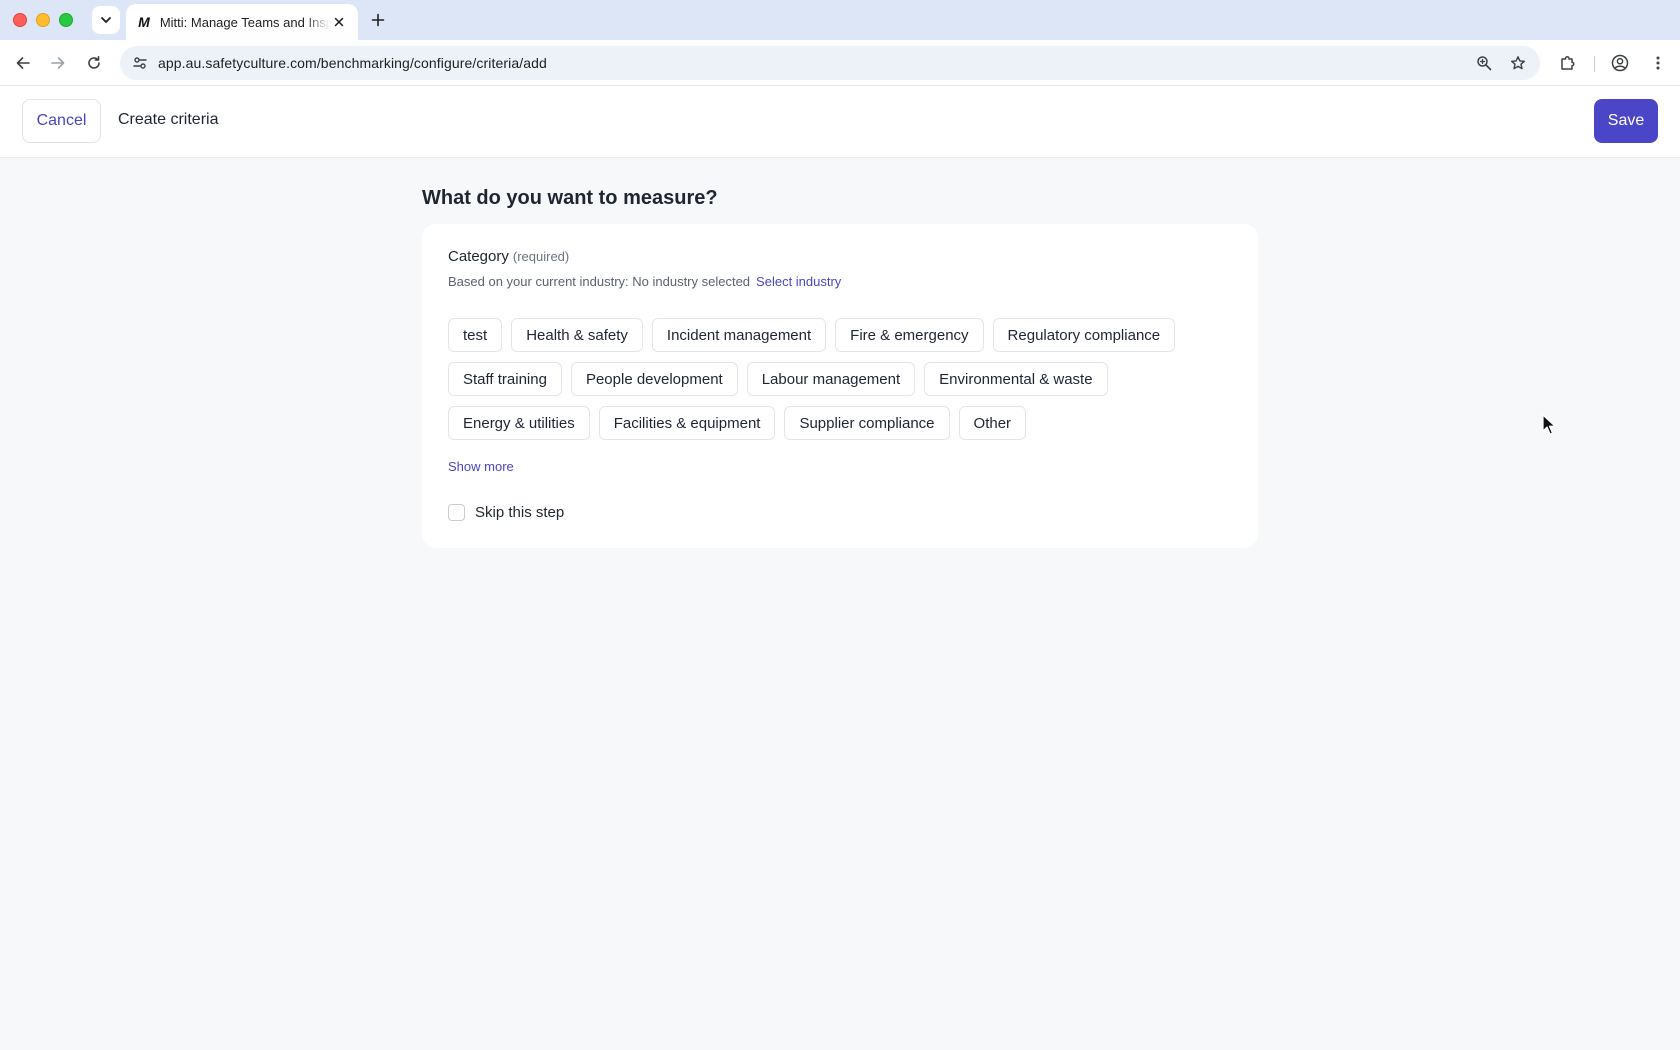 The image size is (1680, 1050). I want to click on chevron-down-icon, so click(106, 20).